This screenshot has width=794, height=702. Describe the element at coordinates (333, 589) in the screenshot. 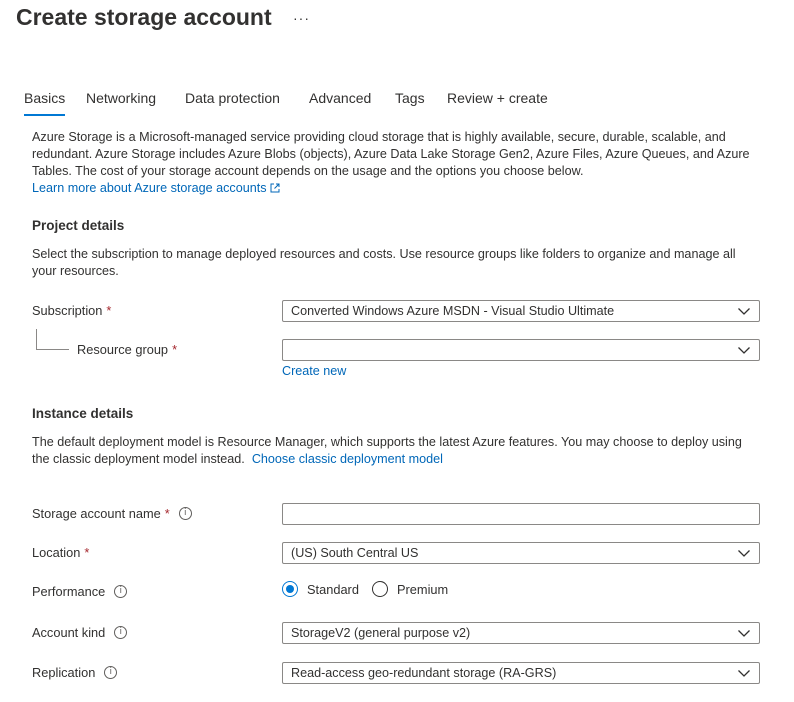

I see `standard-label: Standard` at that location.